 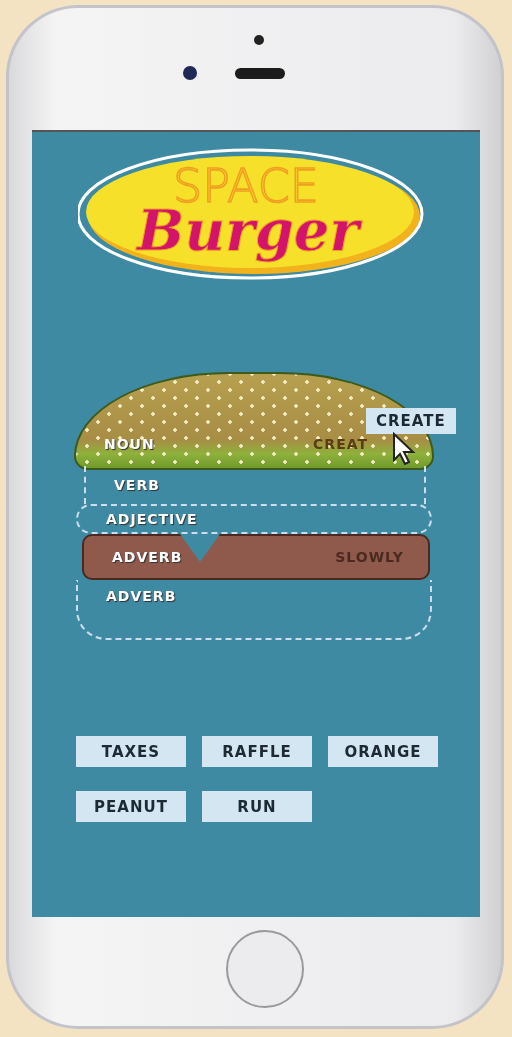 I want to click on speaker-grille, so click(x=260, y=73).